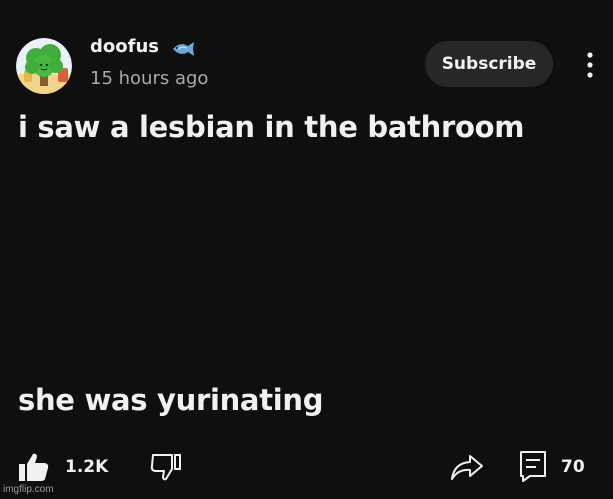  I want to click on more-options-icon, so click(590, 65).